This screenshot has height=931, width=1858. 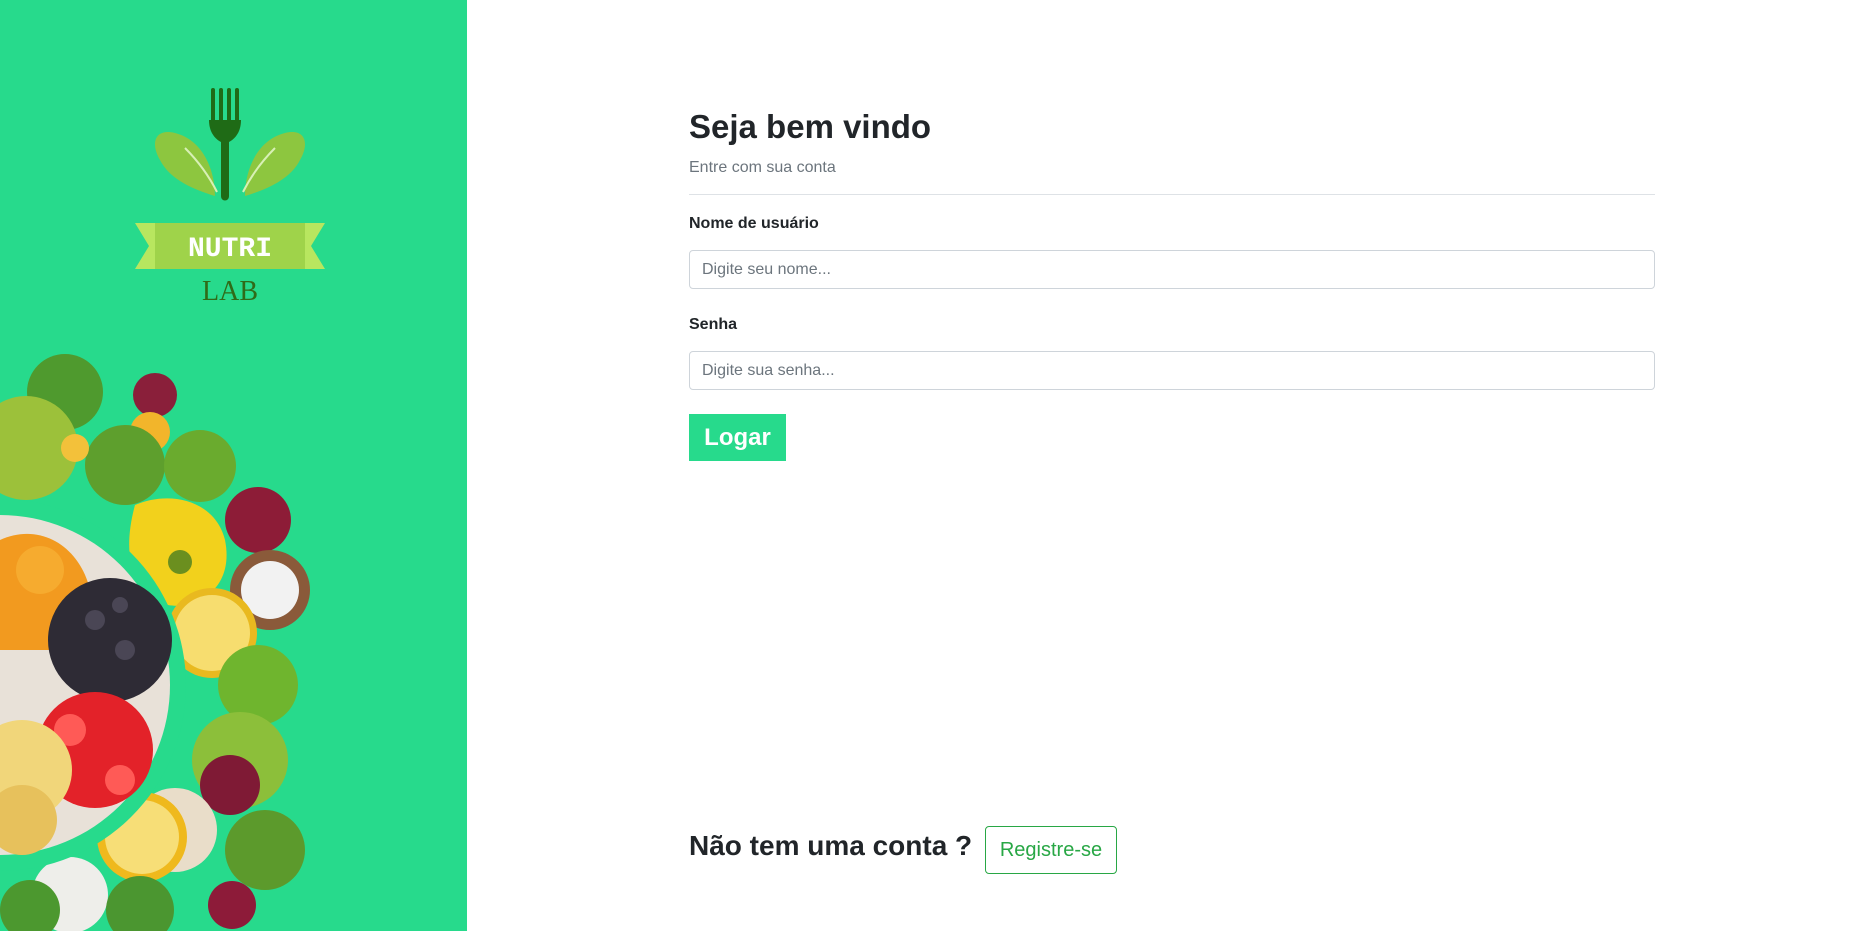 What do you see at coordinates (810, 126) in the screenshot?
I see `page-title: Seja bem vindo` at bounding box center [810, 126].